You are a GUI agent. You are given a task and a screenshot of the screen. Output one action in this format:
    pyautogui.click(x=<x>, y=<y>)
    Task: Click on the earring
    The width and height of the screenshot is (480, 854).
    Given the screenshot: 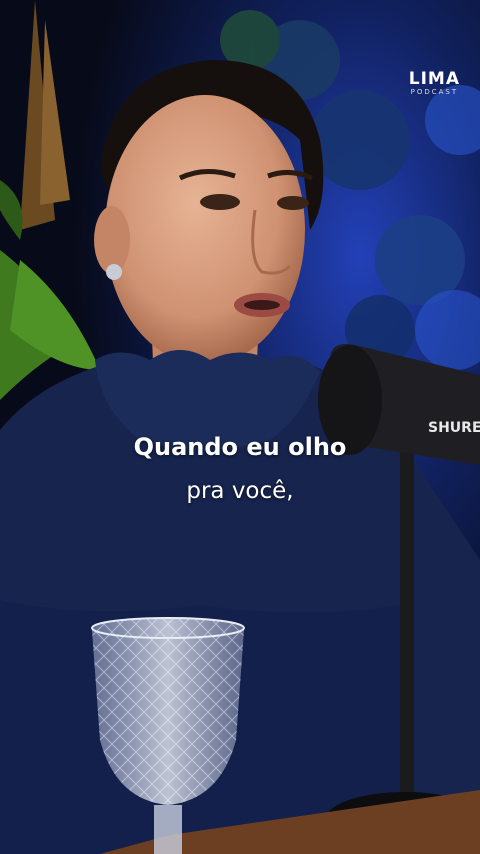 What is the action you would take?
    pyautogui.click(x=114, y=272)
    